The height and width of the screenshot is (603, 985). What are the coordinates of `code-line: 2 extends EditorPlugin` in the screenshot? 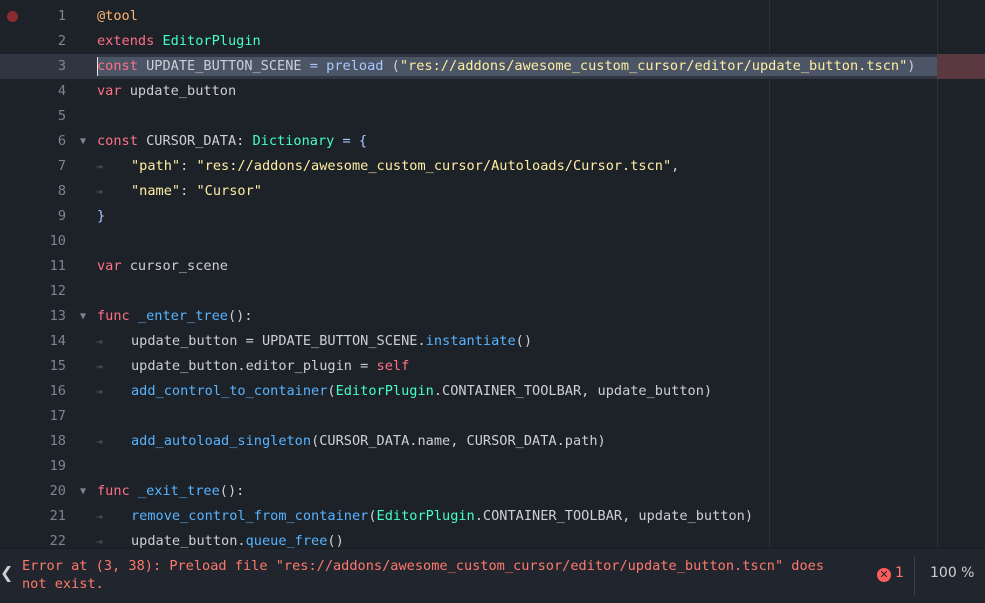 It's located at (492, 41).